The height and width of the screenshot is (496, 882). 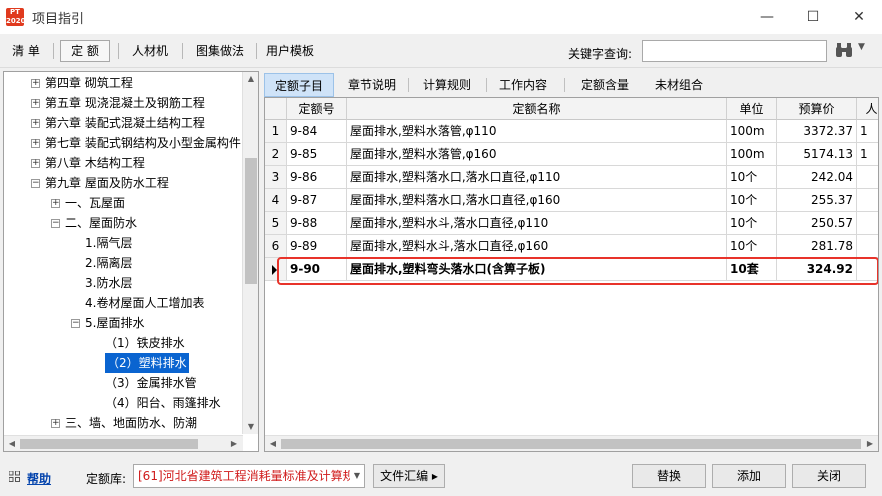 What do you see at coordinates (749, 476) in the screenshot?
I see `add-button: 添加` at bounding box center [749, 476].